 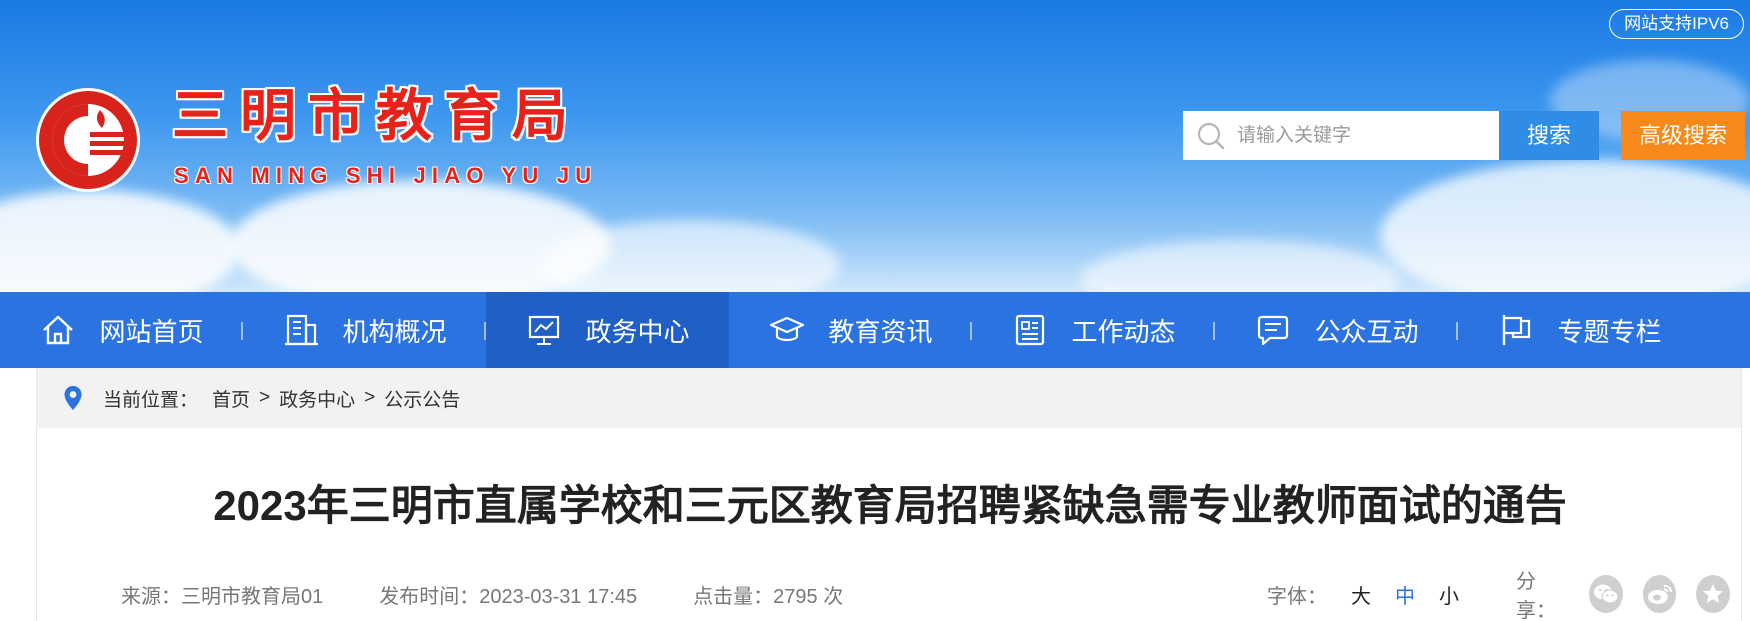 What do you see at coordinates (1517, 330) in the screenshot?
I see `flag-icon` at bounding box center [1517, 330].